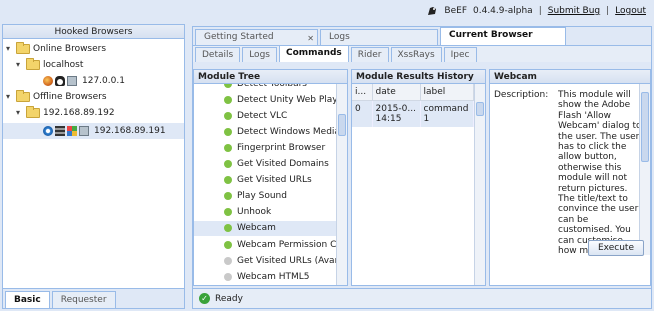  What do you see at coordinates (103, 80) in the screenshot?
I see `tree-label: 127.0.0.1` at bounding box center [103, 80].